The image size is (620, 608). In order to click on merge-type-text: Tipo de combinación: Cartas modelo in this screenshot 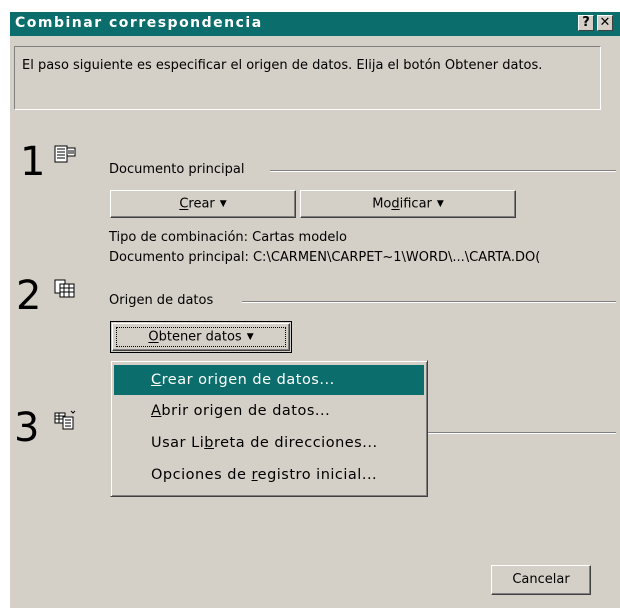, I will do `click(228, 237)`.